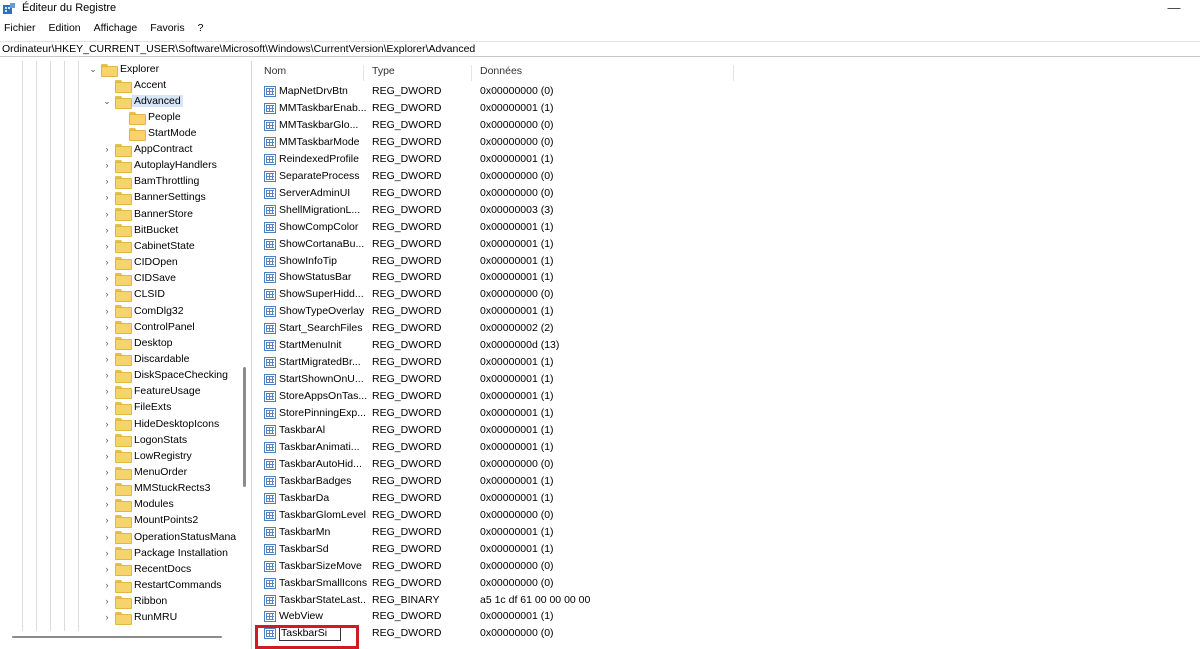  What do you see at coordinates (147, 456) in the screenshot?
I see `tree-item: › LowRegistry` at bounding box center [147, 456].